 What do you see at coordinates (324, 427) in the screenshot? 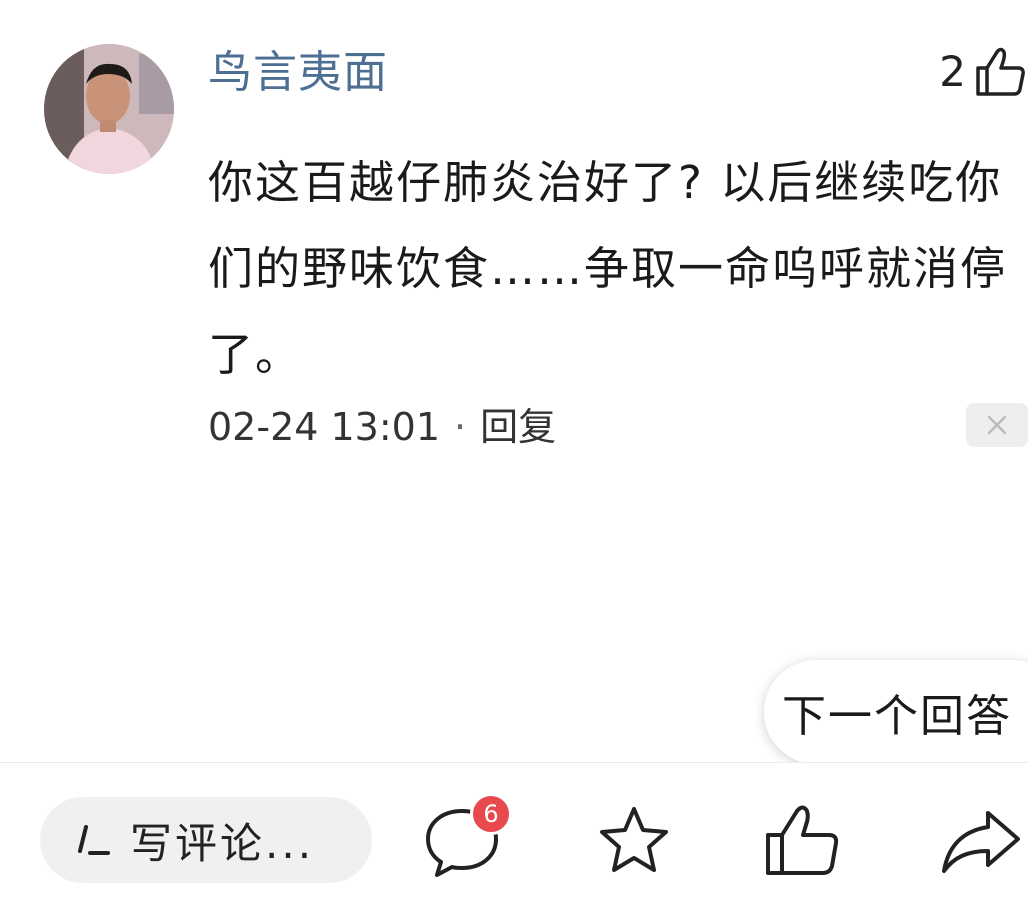
I see `comment-timestamp: 02-24 13:01` at bounding box center [324, 427].